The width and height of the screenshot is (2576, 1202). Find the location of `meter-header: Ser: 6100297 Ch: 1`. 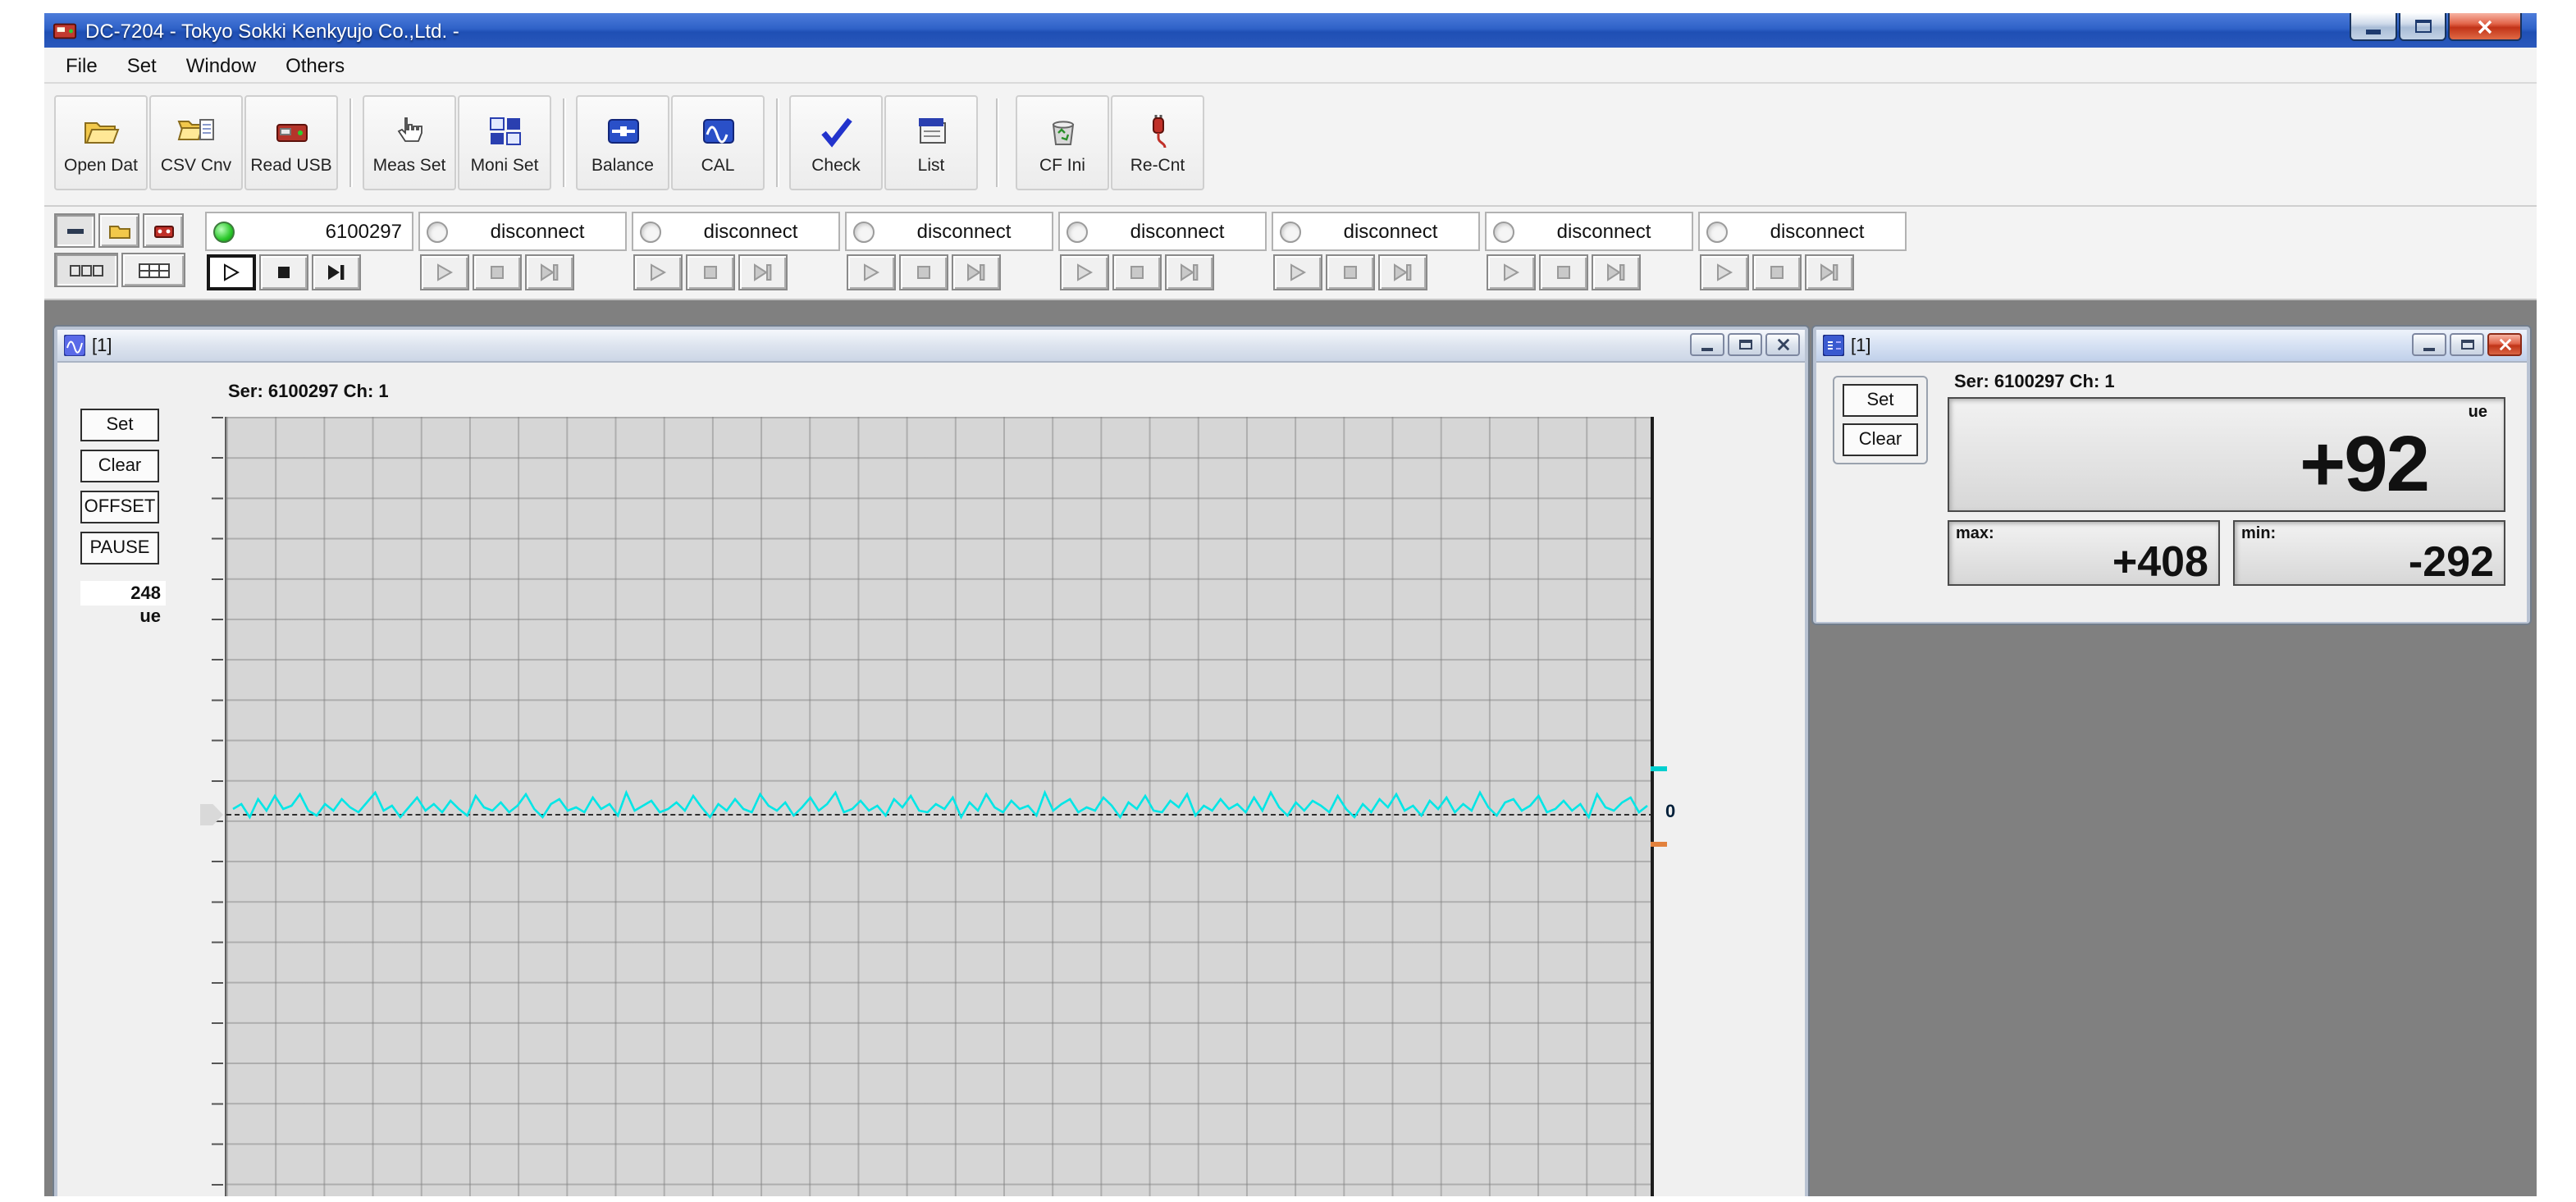

meter-header: Ser: 6100297 Ch: 1 is located at coordinates (2034, 382).